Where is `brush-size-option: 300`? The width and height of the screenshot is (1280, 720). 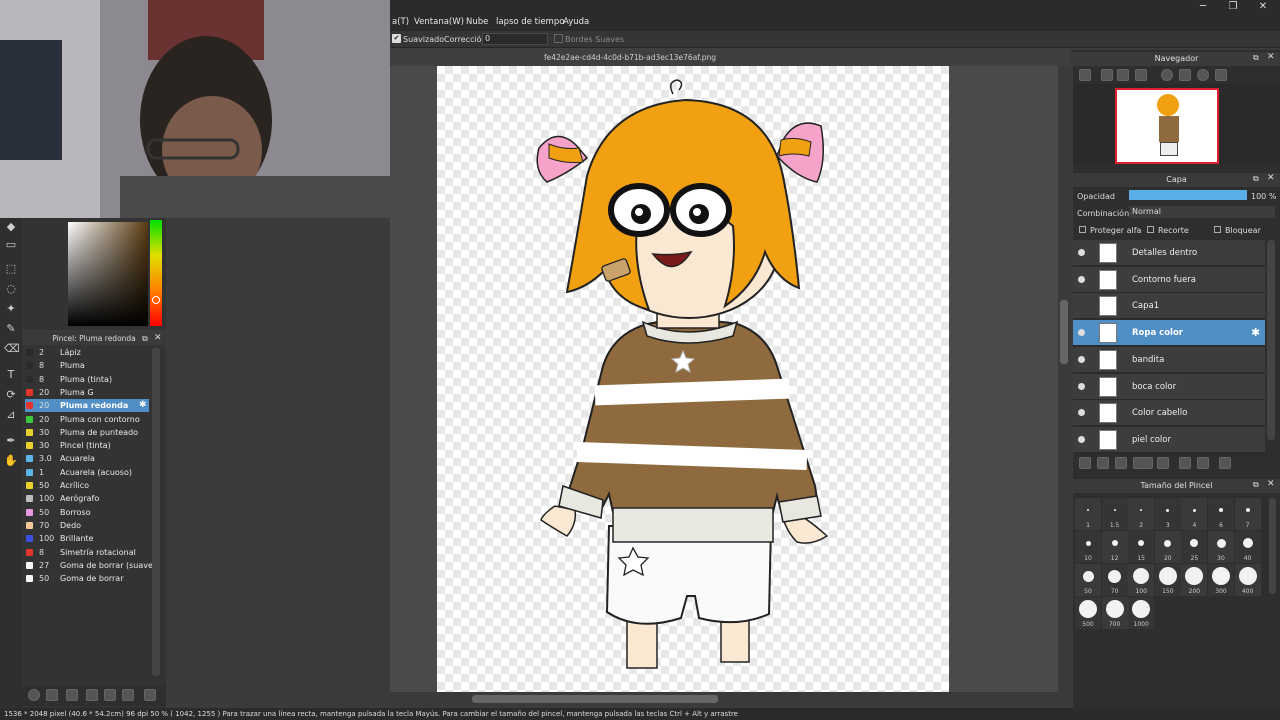 brush-size-option: 300 is located at coordinates (1221, 580).